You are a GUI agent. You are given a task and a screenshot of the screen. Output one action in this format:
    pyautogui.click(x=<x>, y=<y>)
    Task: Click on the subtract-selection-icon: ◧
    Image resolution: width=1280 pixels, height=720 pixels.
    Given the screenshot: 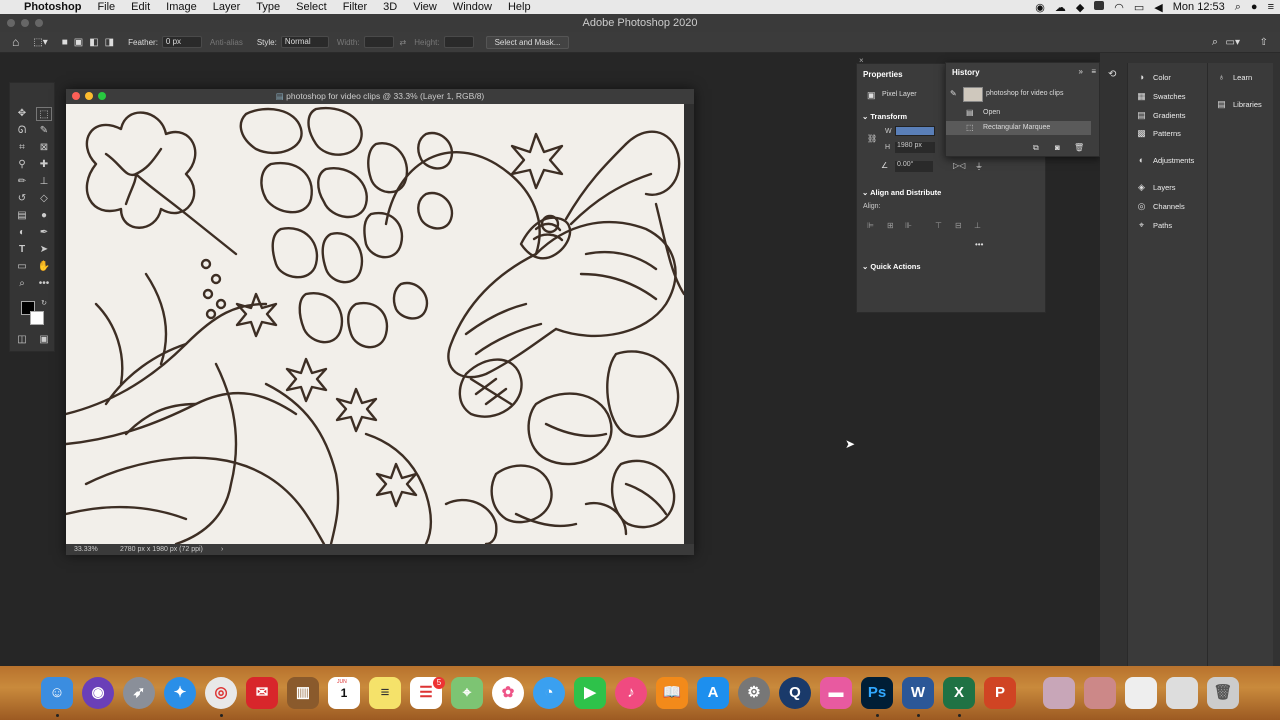 What is the action you would take?
    pyautogui.click(x=93, y=42)
    